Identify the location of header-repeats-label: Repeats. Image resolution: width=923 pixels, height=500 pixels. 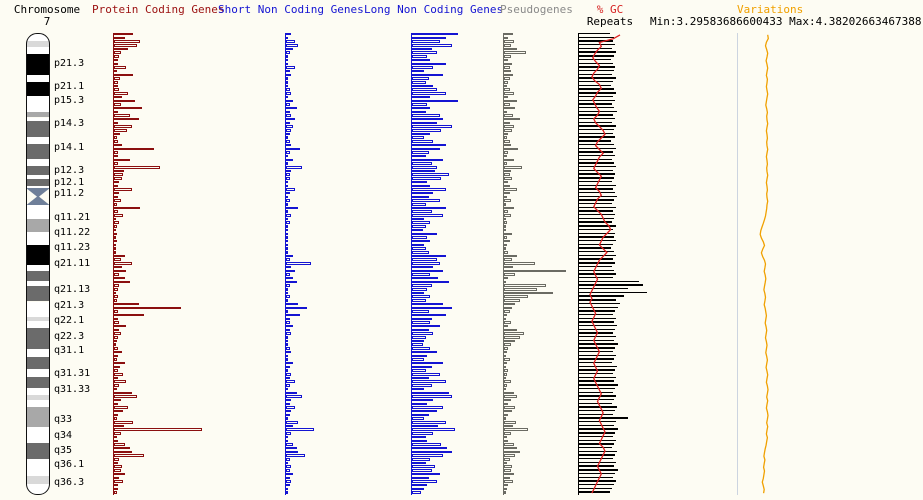
(610, 21).